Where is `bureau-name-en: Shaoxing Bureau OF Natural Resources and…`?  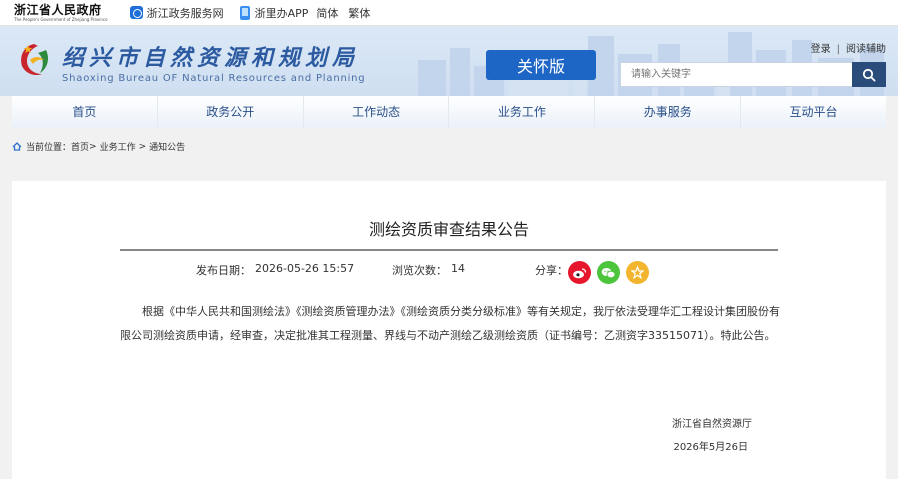 bureau-name-en: Shaoxing Bureau OF Natural Resources and… is located at coordinates (214, 78).